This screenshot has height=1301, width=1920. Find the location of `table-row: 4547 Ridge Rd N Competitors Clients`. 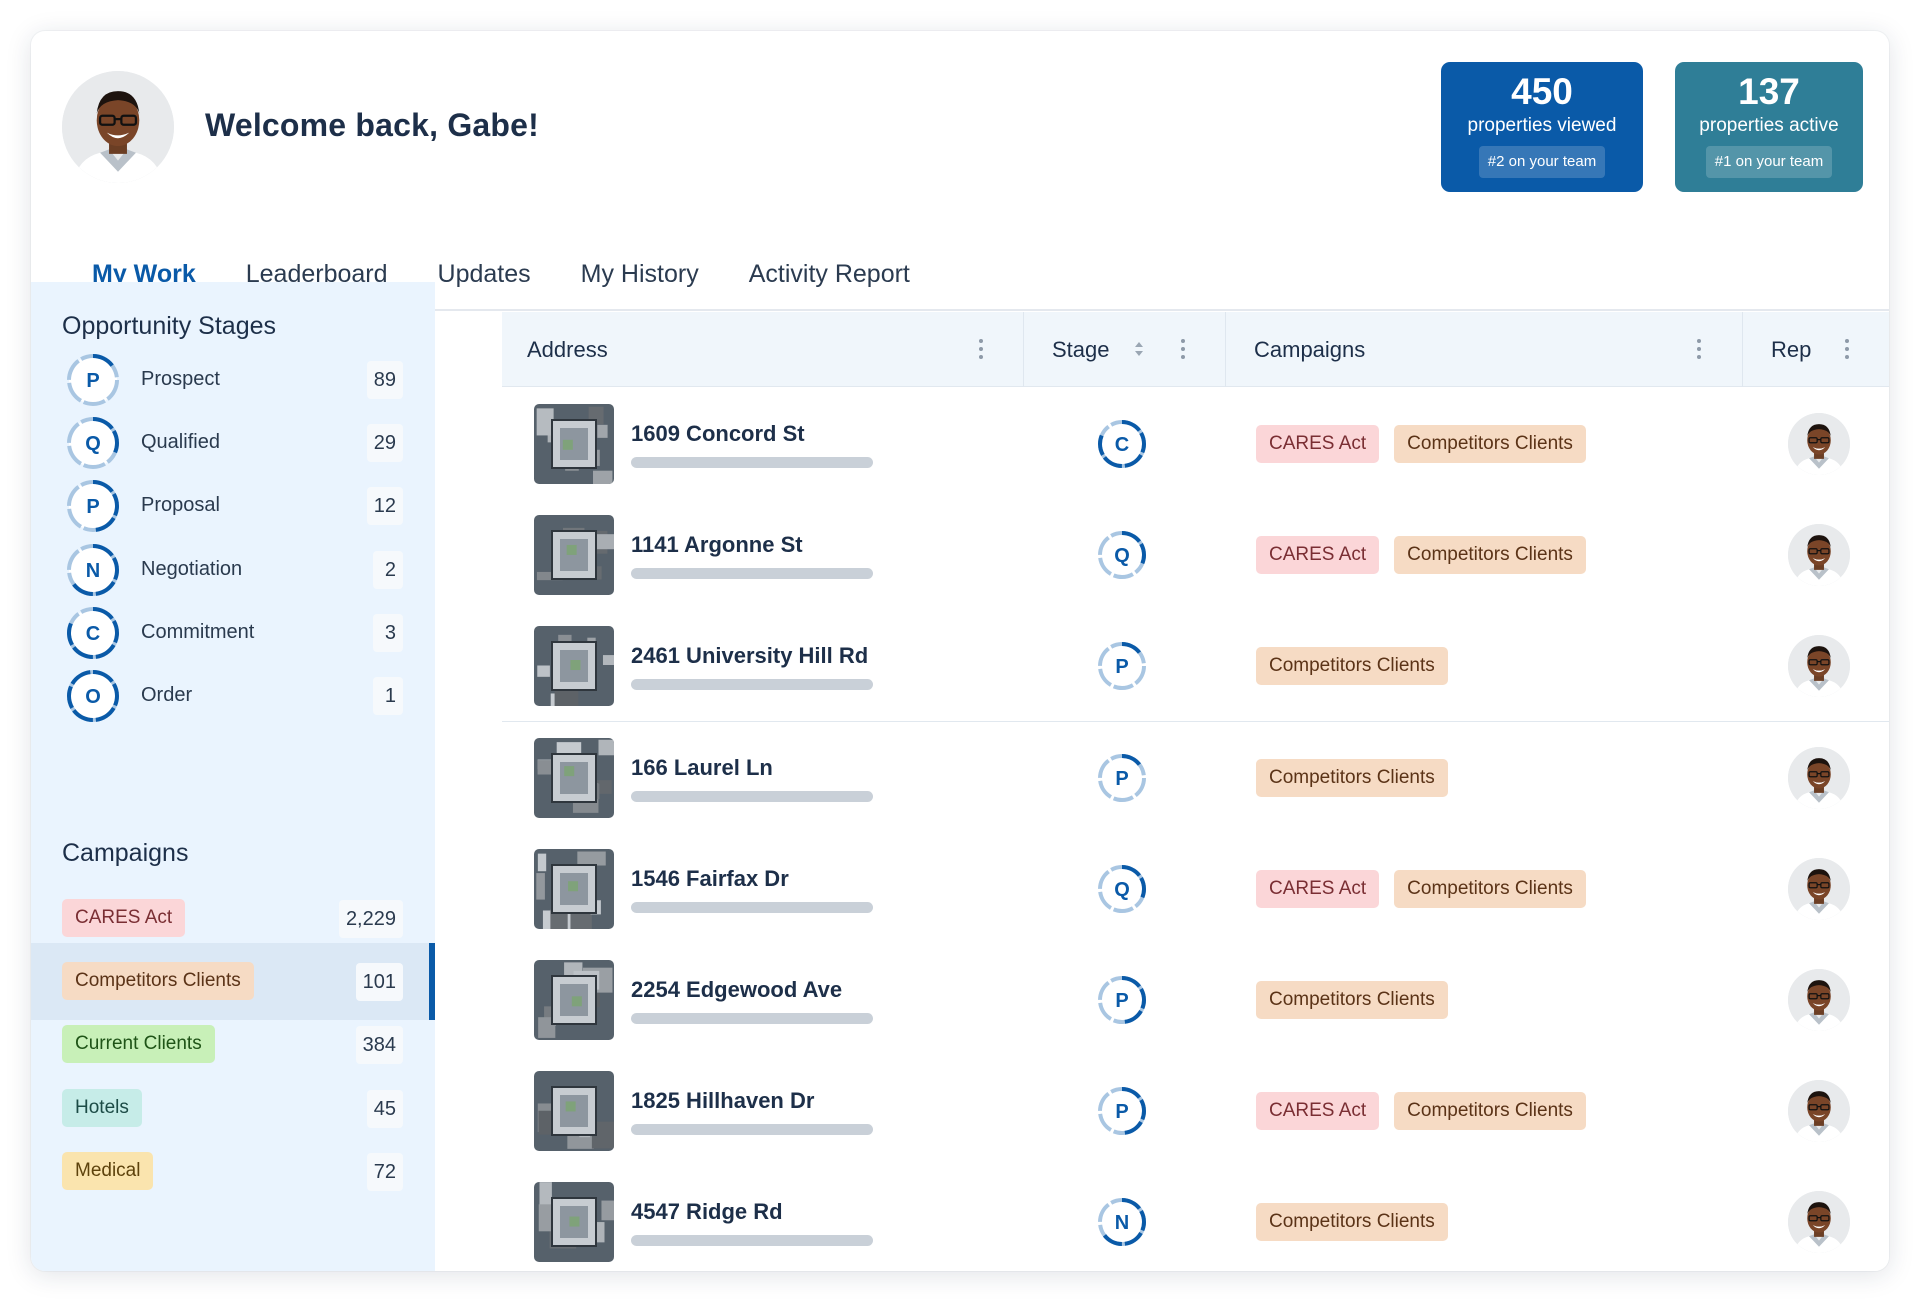

table-row: 4547 Ridge Rd N Competitors Clients is located at coordinates (1195, 1218).